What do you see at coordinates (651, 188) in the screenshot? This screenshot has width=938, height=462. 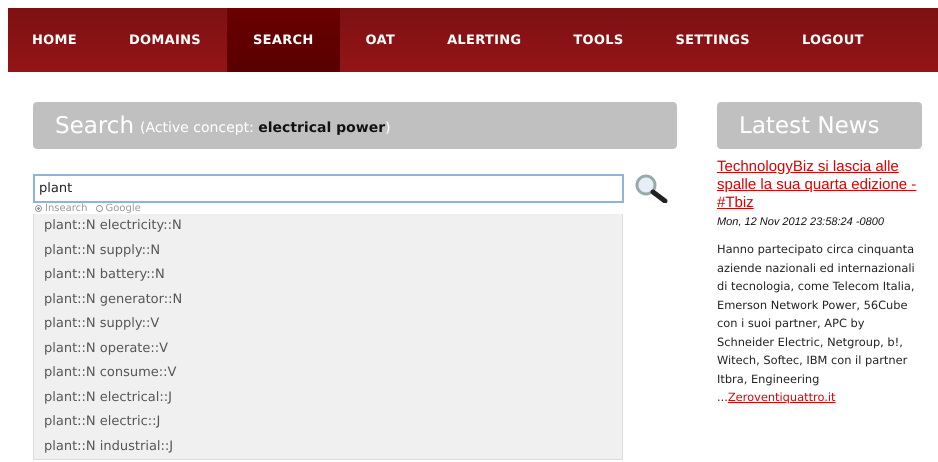 I see `search-icon` at bounding box center [651, 188].